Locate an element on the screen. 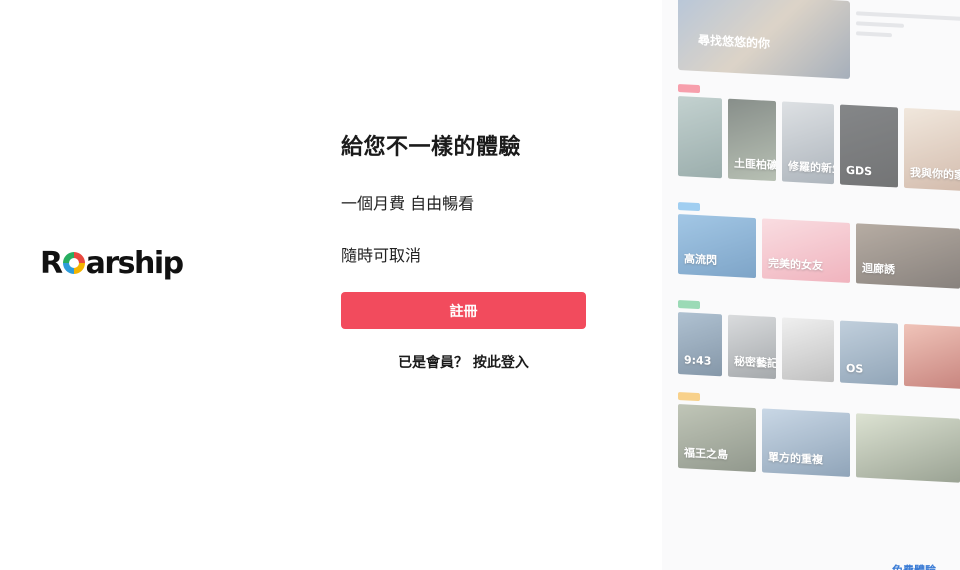 This screenshot has width=960, height=570. thumbnail-title: 9:43 is located at coordinates (698, 360).